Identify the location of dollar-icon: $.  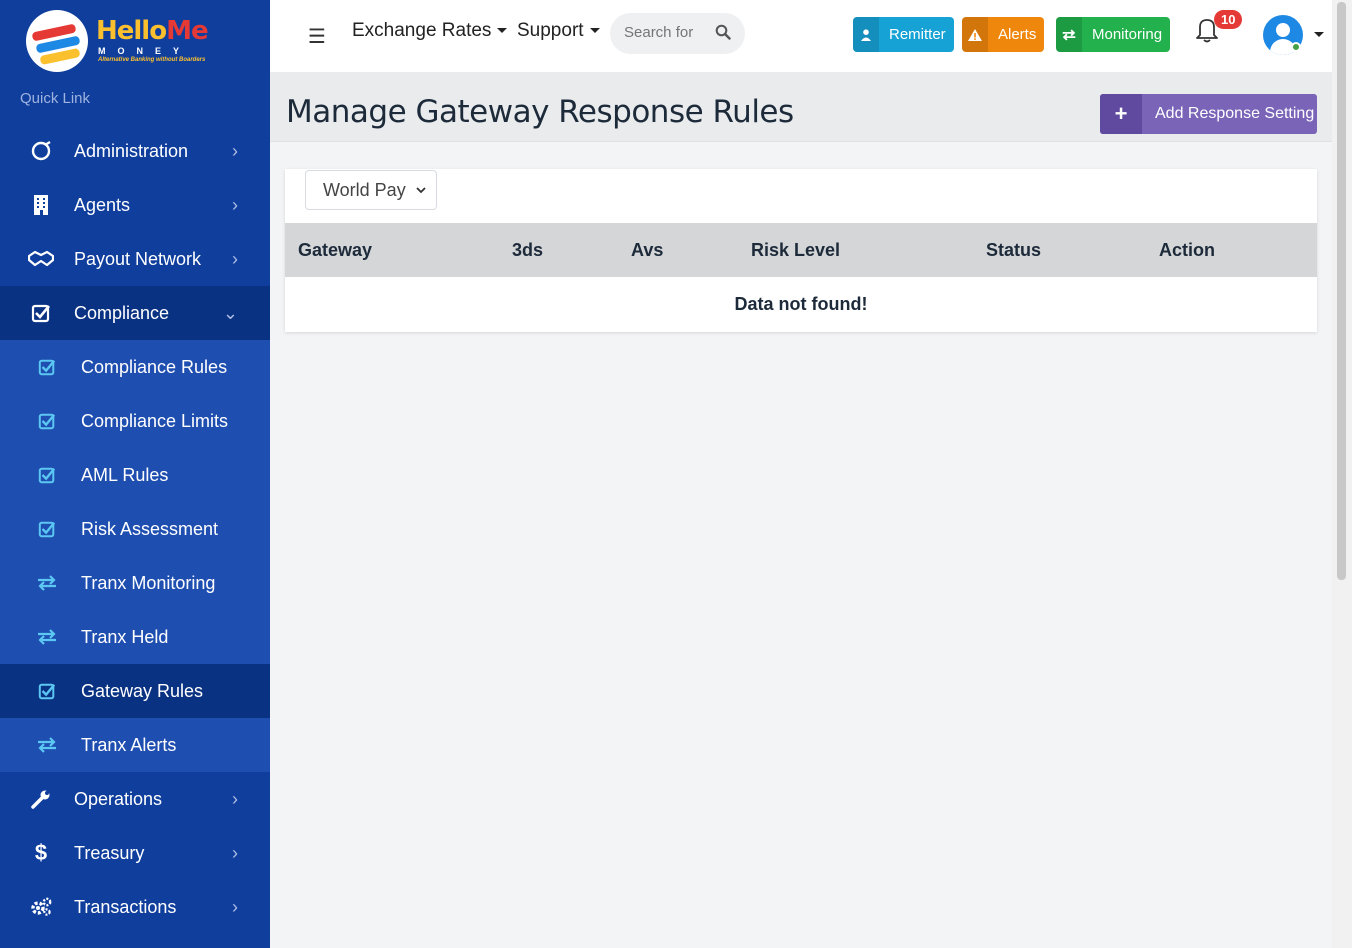
(41, 852).